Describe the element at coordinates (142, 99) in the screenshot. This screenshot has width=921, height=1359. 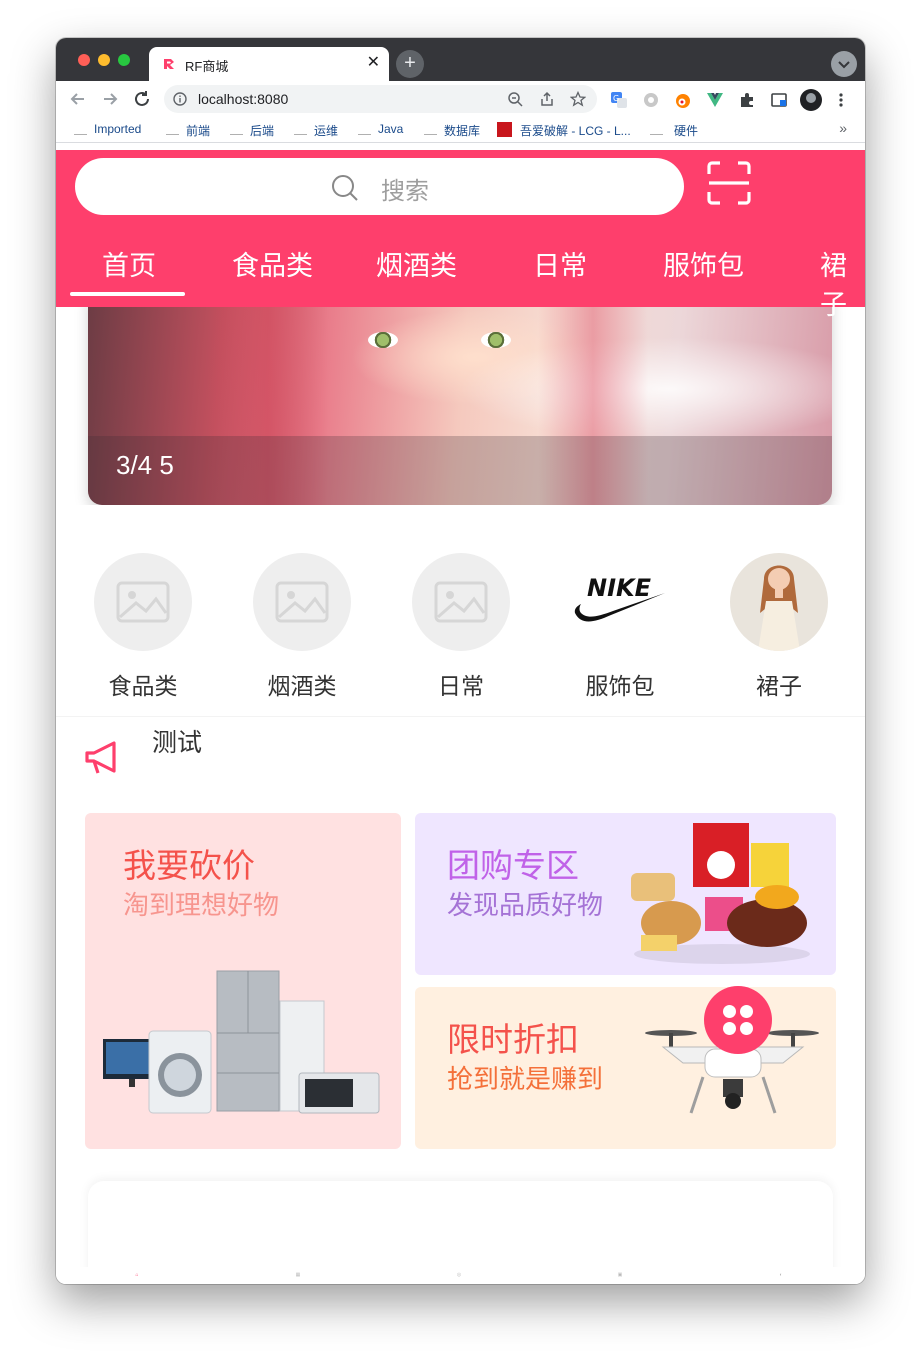
I see `reload-icon` at that location.